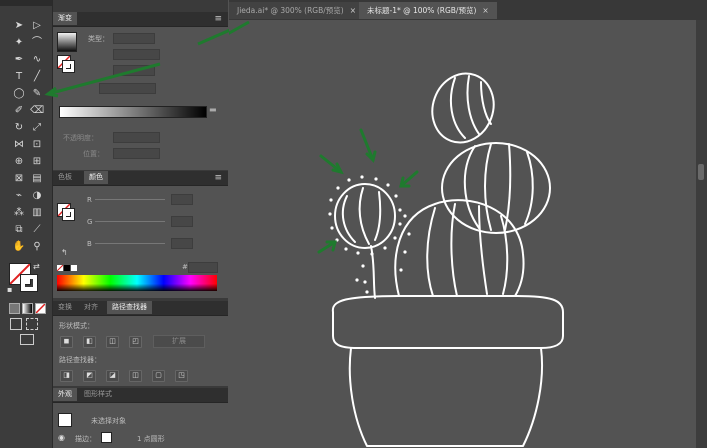 This screenshot has height=448, width=707. Describe the element at coordinates (9, 289) in the screenshot. I see `default-colors-icon: ▪` at that location.